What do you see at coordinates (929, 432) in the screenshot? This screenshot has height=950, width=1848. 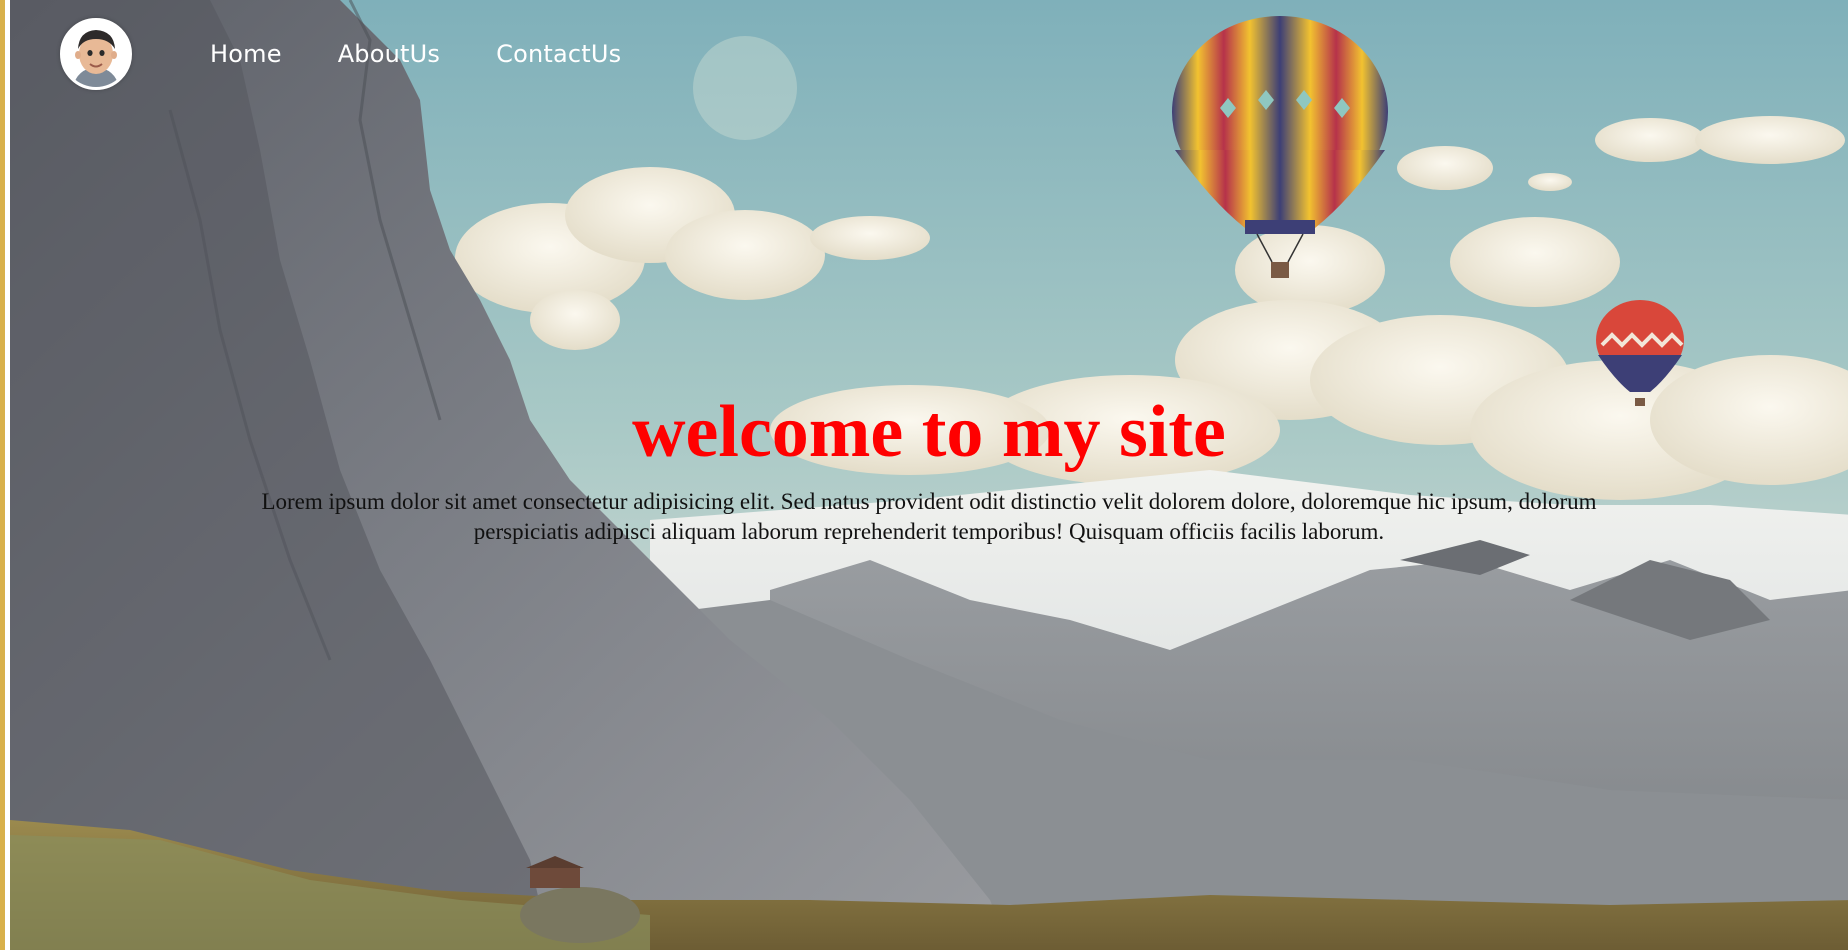 I see `hero-title: welcome to my site` at bounding box center [929, 432].